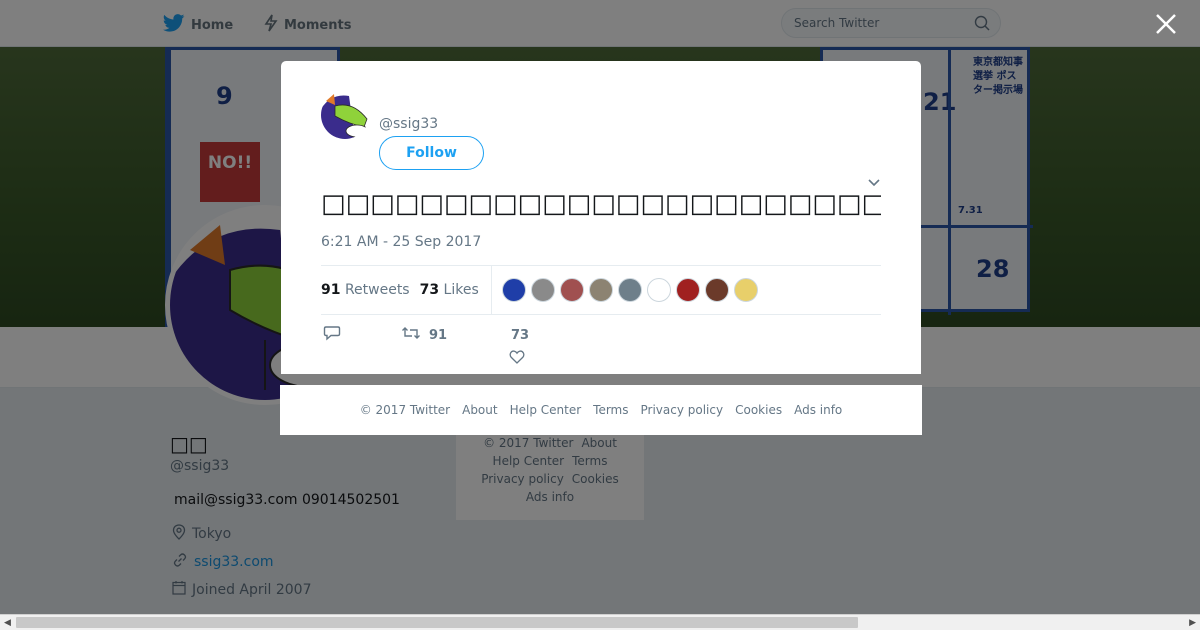  Describe the element at coordinates (438, 335) in the screenshot. I see `retweet-count: 91` at that location.